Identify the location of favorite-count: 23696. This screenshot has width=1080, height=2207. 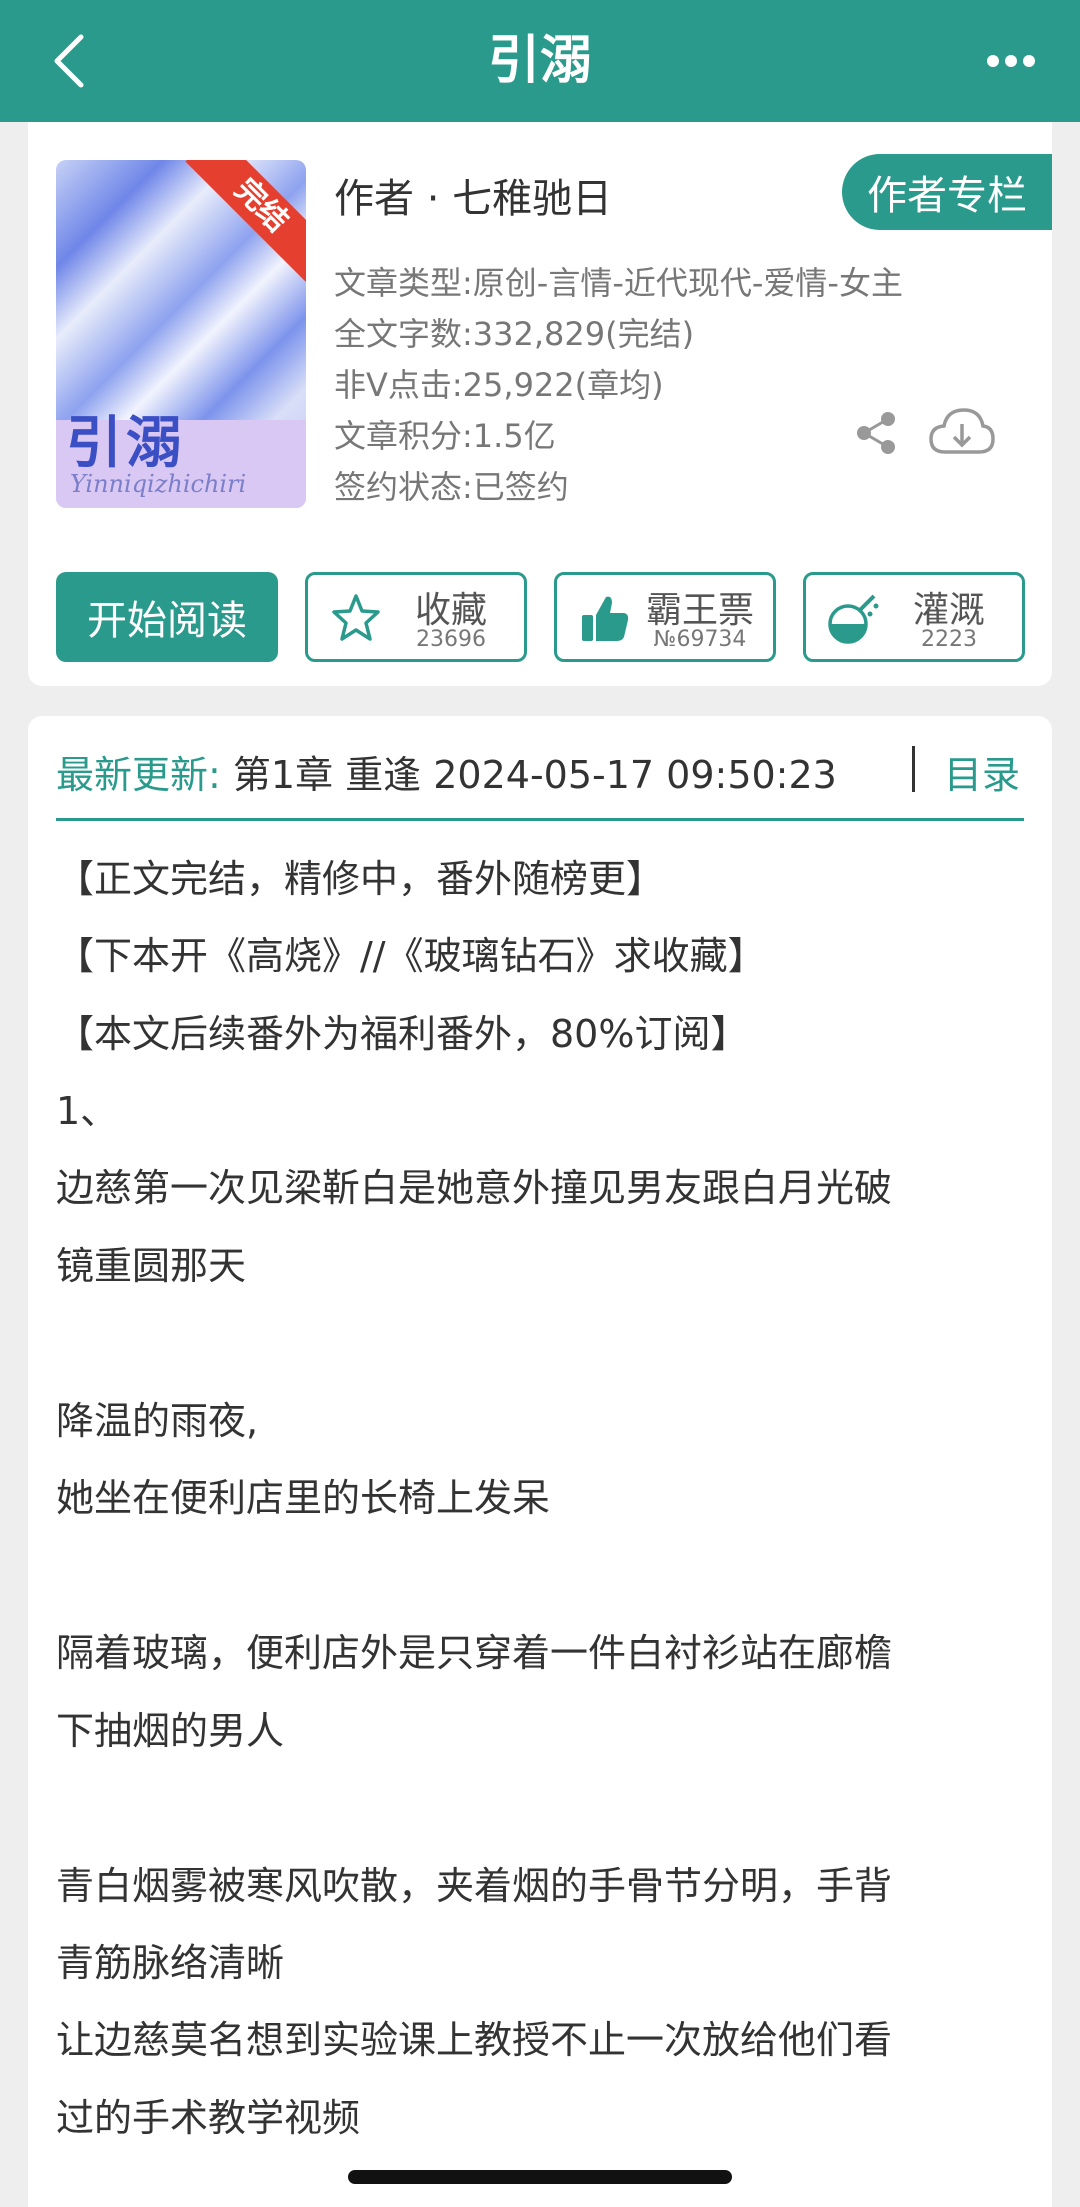
(451, 639).